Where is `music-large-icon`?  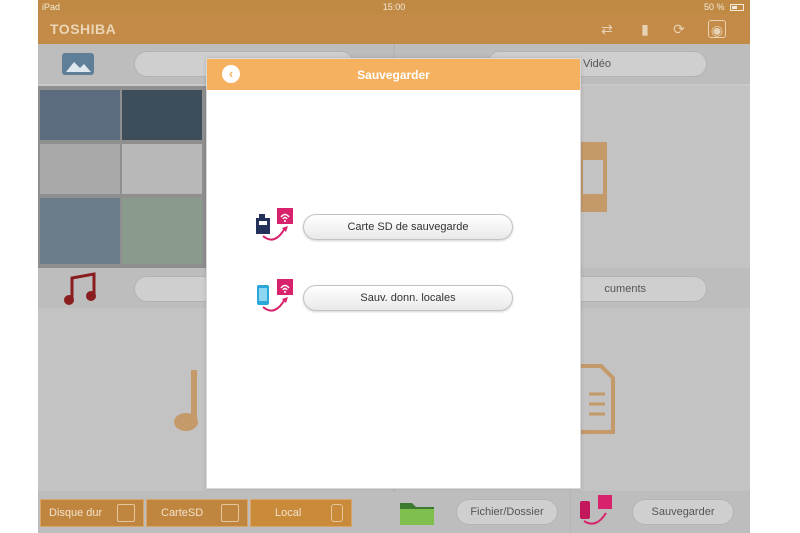
music-large-icon is located at coordinates (186, 400).